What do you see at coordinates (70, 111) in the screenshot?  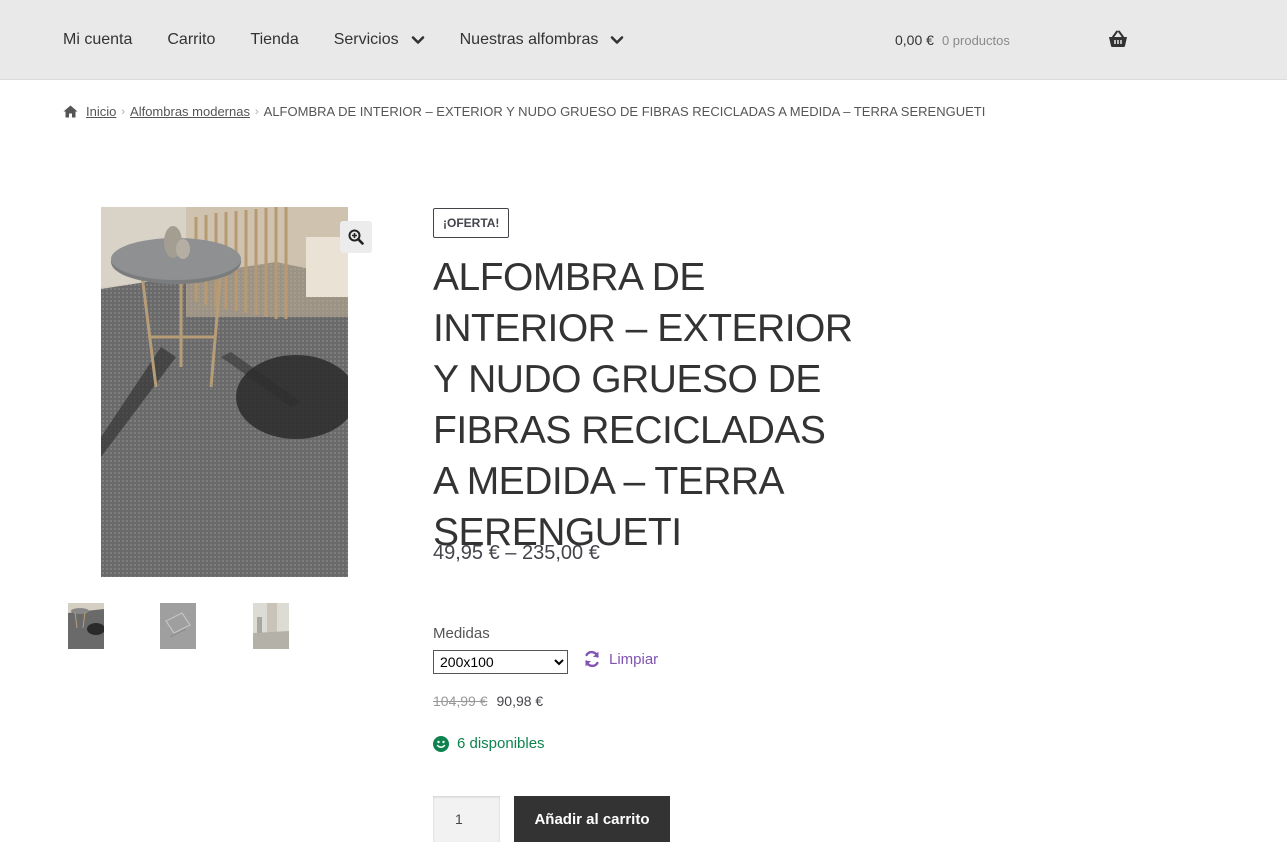 I see `home-icon` at bounding box center [70, 111].